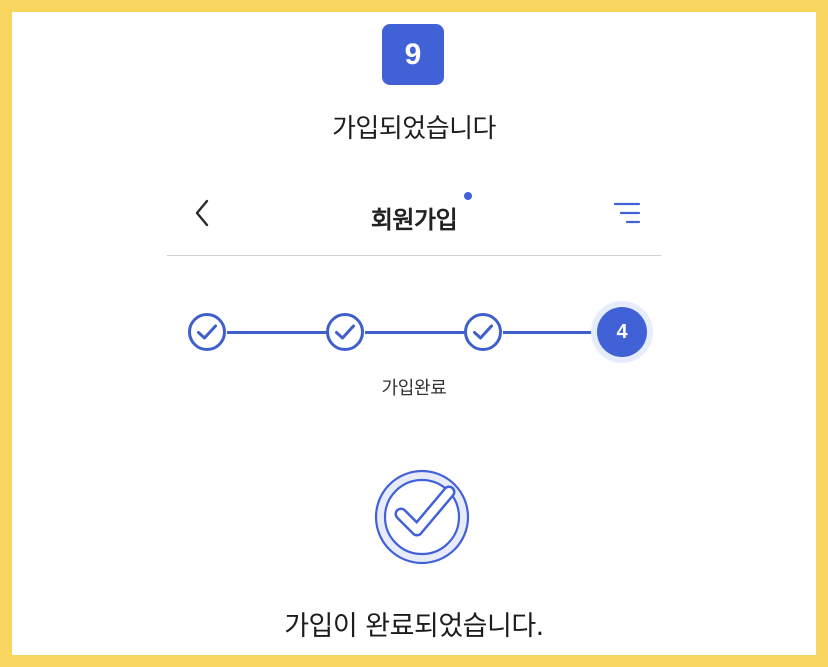 The width and height of the screenshot is (828, 667). I want to click on step-3-done, so click(483, 332).